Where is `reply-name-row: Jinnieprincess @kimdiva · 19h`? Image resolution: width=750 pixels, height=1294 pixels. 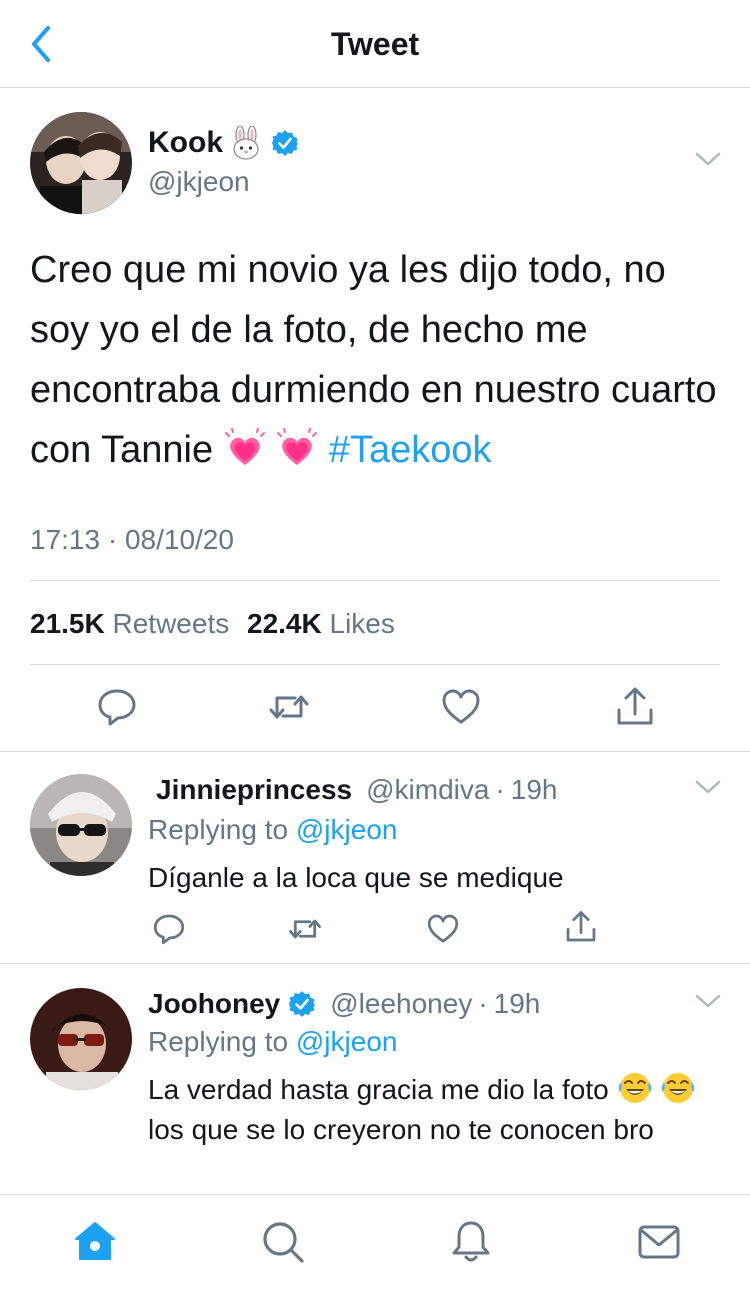
reply-name-row: Jinnieprincess @kimdiva · 19h is located at coordinates (352, 790).